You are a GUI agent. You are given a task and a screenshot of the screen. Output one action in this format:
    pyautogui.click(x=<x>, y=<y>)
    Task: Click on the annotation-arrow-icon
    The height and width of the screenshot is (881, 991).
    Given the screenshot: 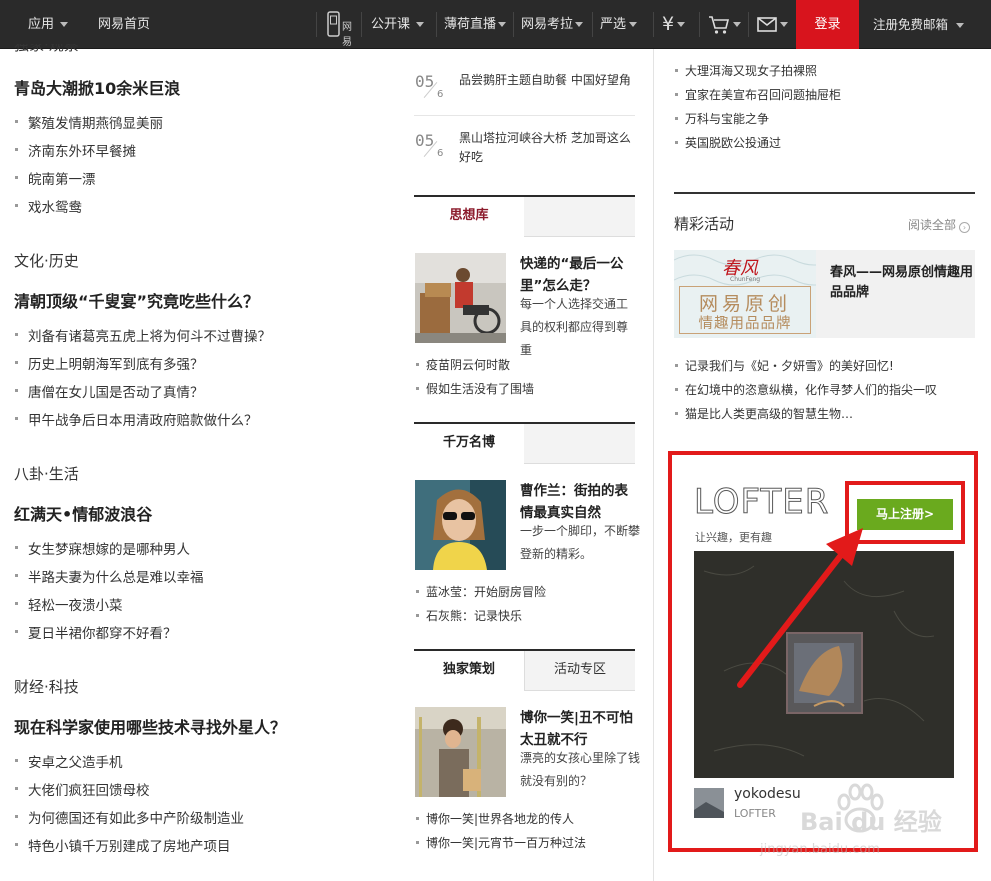 What is the action you would take?
    pyautogui.click(x=800, y=608)
    